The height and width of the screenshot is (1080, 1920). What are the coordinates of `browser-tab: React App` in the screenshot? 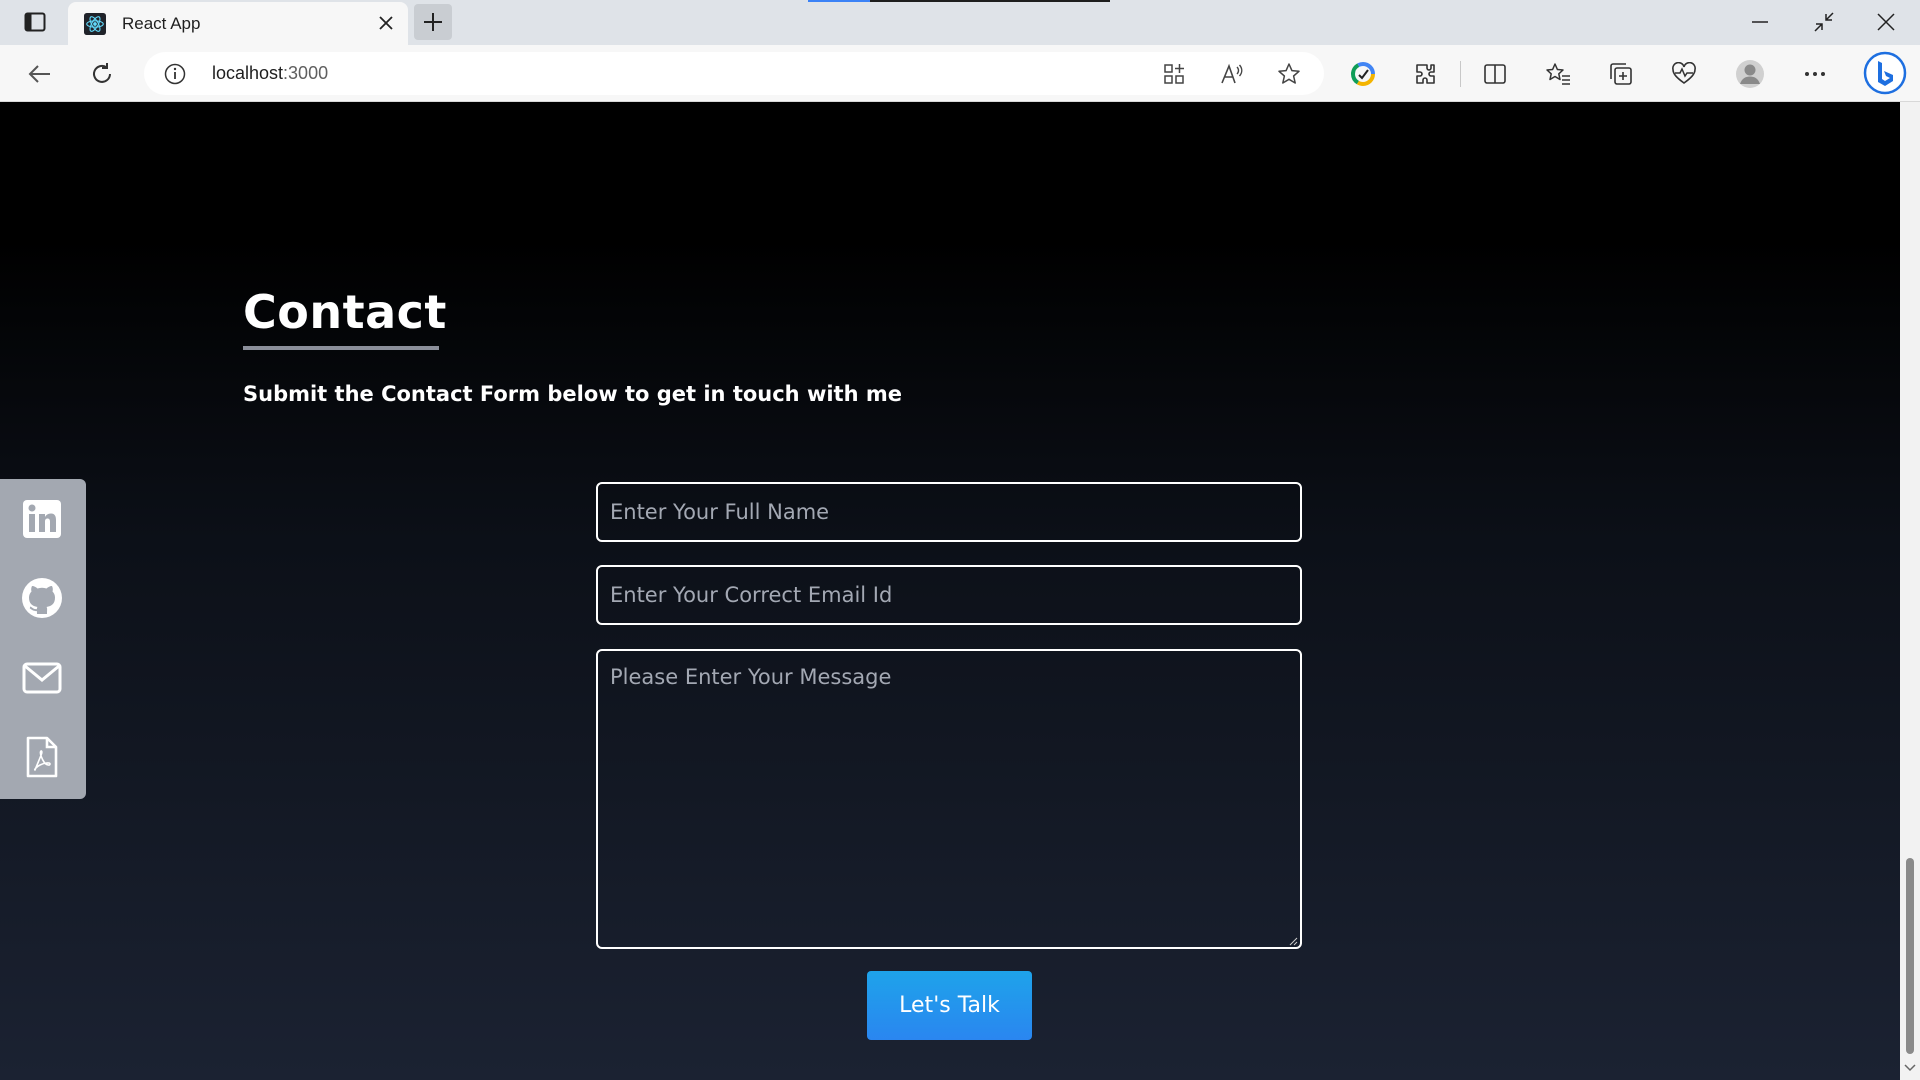 It's located at (238, 23).